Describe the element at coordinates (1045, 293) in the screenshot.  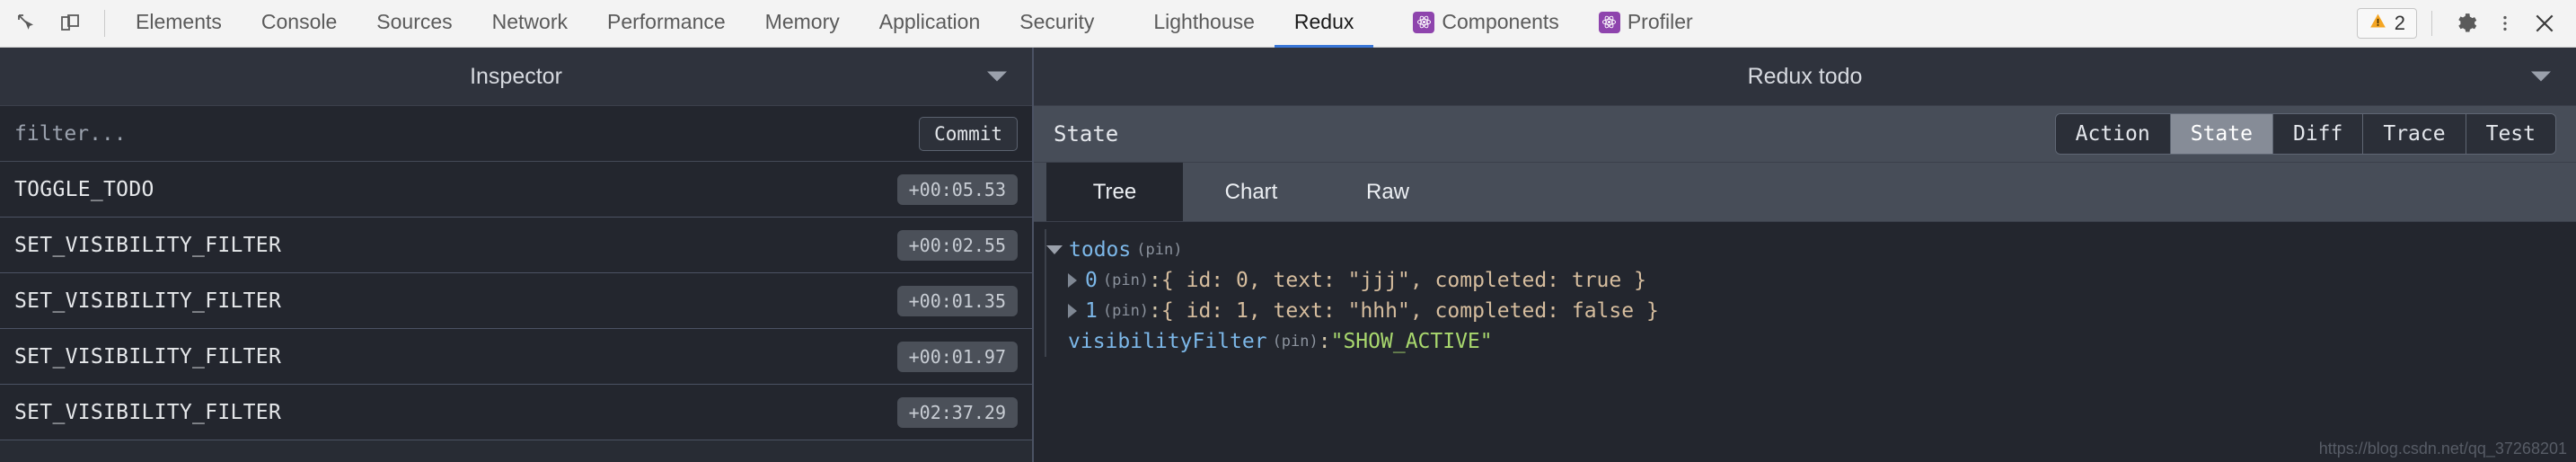
I see `tree-gutter-line` at that location.